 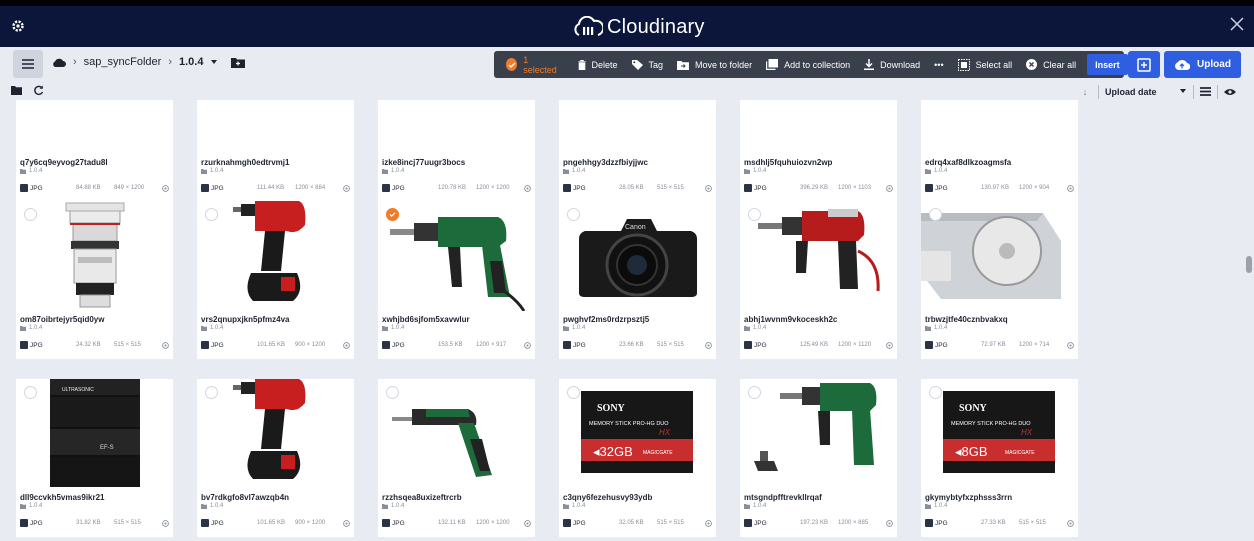 What do you see at coordinates (38, 90) in the screenshot?
I see `refresh-icon` at bounding box center [38, 90].